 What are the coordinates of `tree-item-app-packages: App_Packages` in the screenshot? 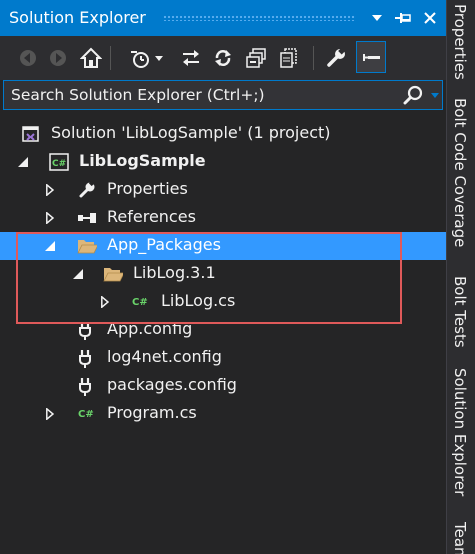 It's located at (223, 246).